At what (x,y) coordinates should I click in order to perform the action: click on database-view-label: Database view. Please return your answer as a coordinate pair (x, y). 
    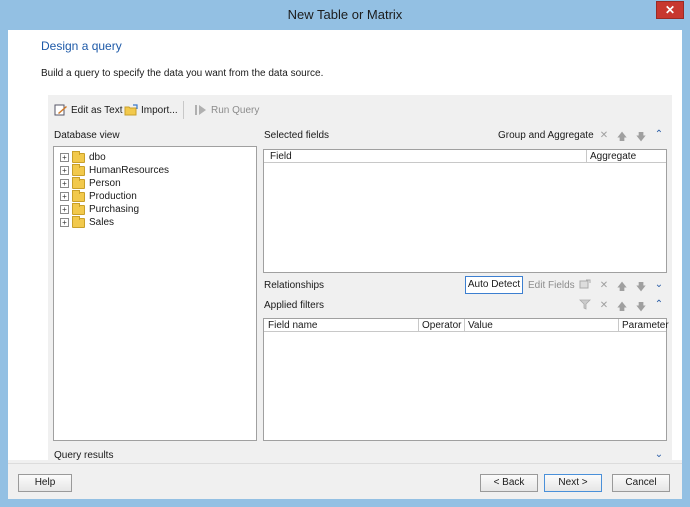
    Looking at the image, I should click on (87, 135).